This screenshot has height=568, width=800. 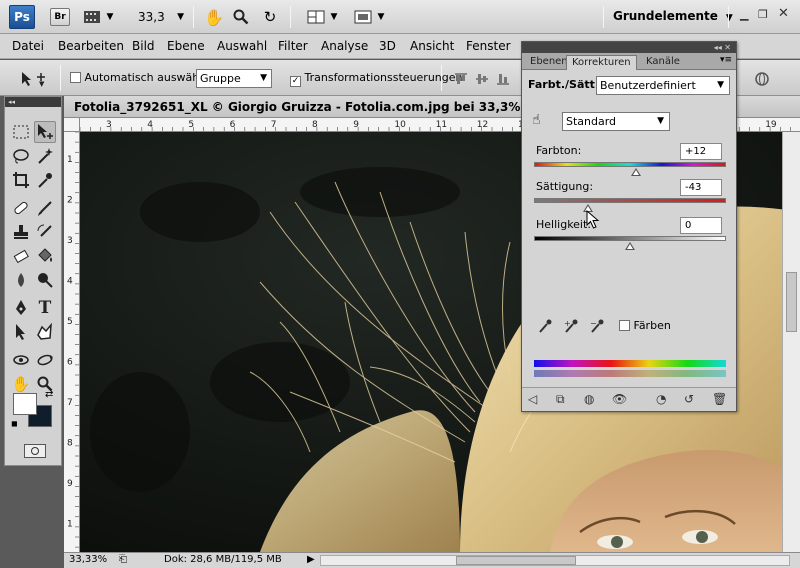 What do you see at coordinates (25, 404) in the screenshot?
I see `foreground-color-swatch` at bounding box center [25, 404].